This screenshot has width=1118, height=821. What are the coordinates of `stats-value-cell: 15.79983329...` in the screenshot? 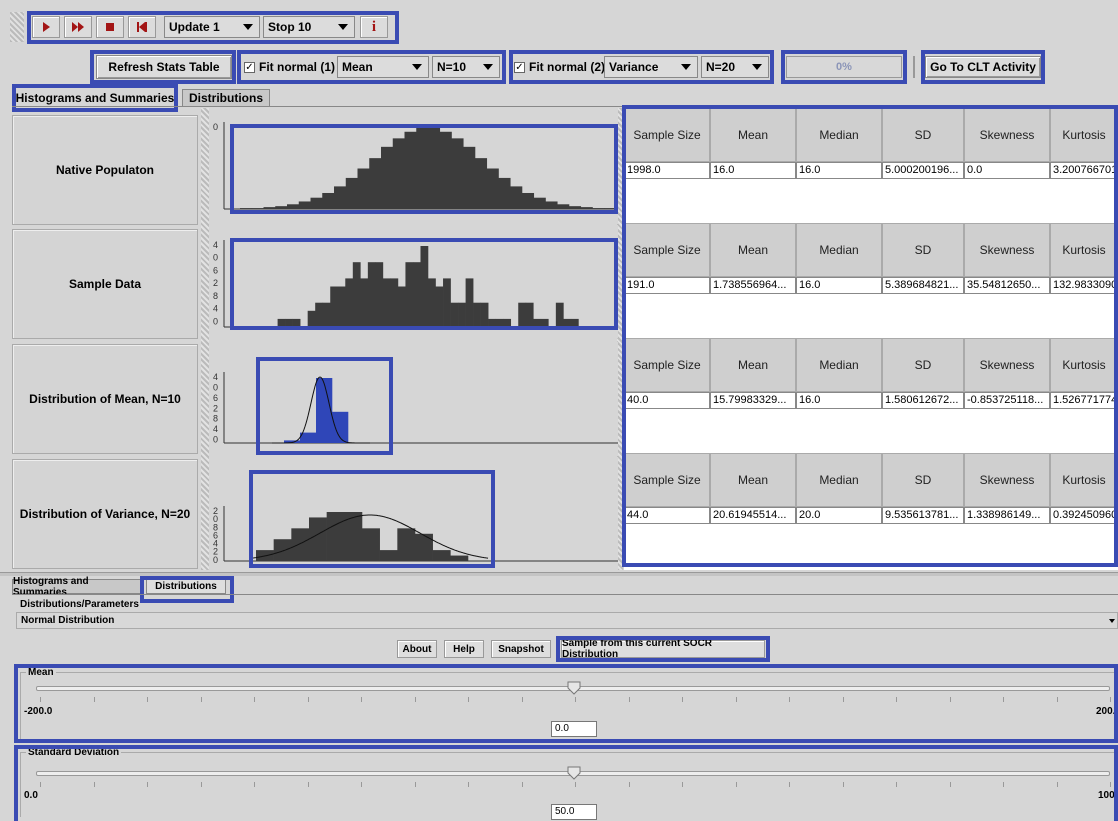 It's located at (753, 400).